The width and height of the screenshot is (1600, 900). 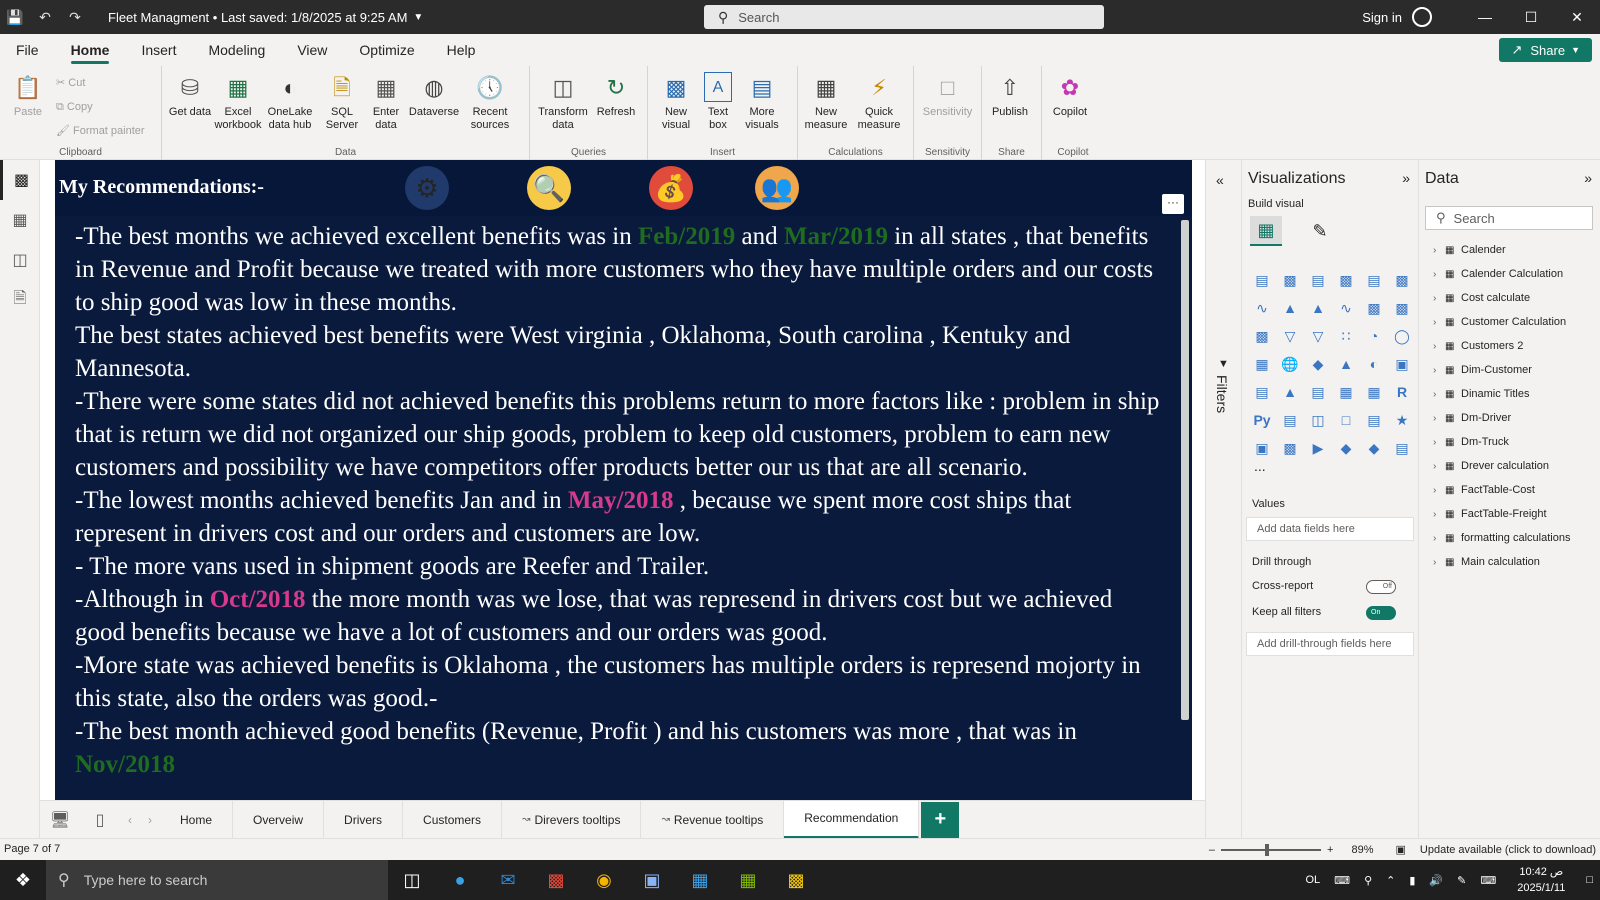 I want to click on model-view-icon: ◫, so click(x=20, y=260).